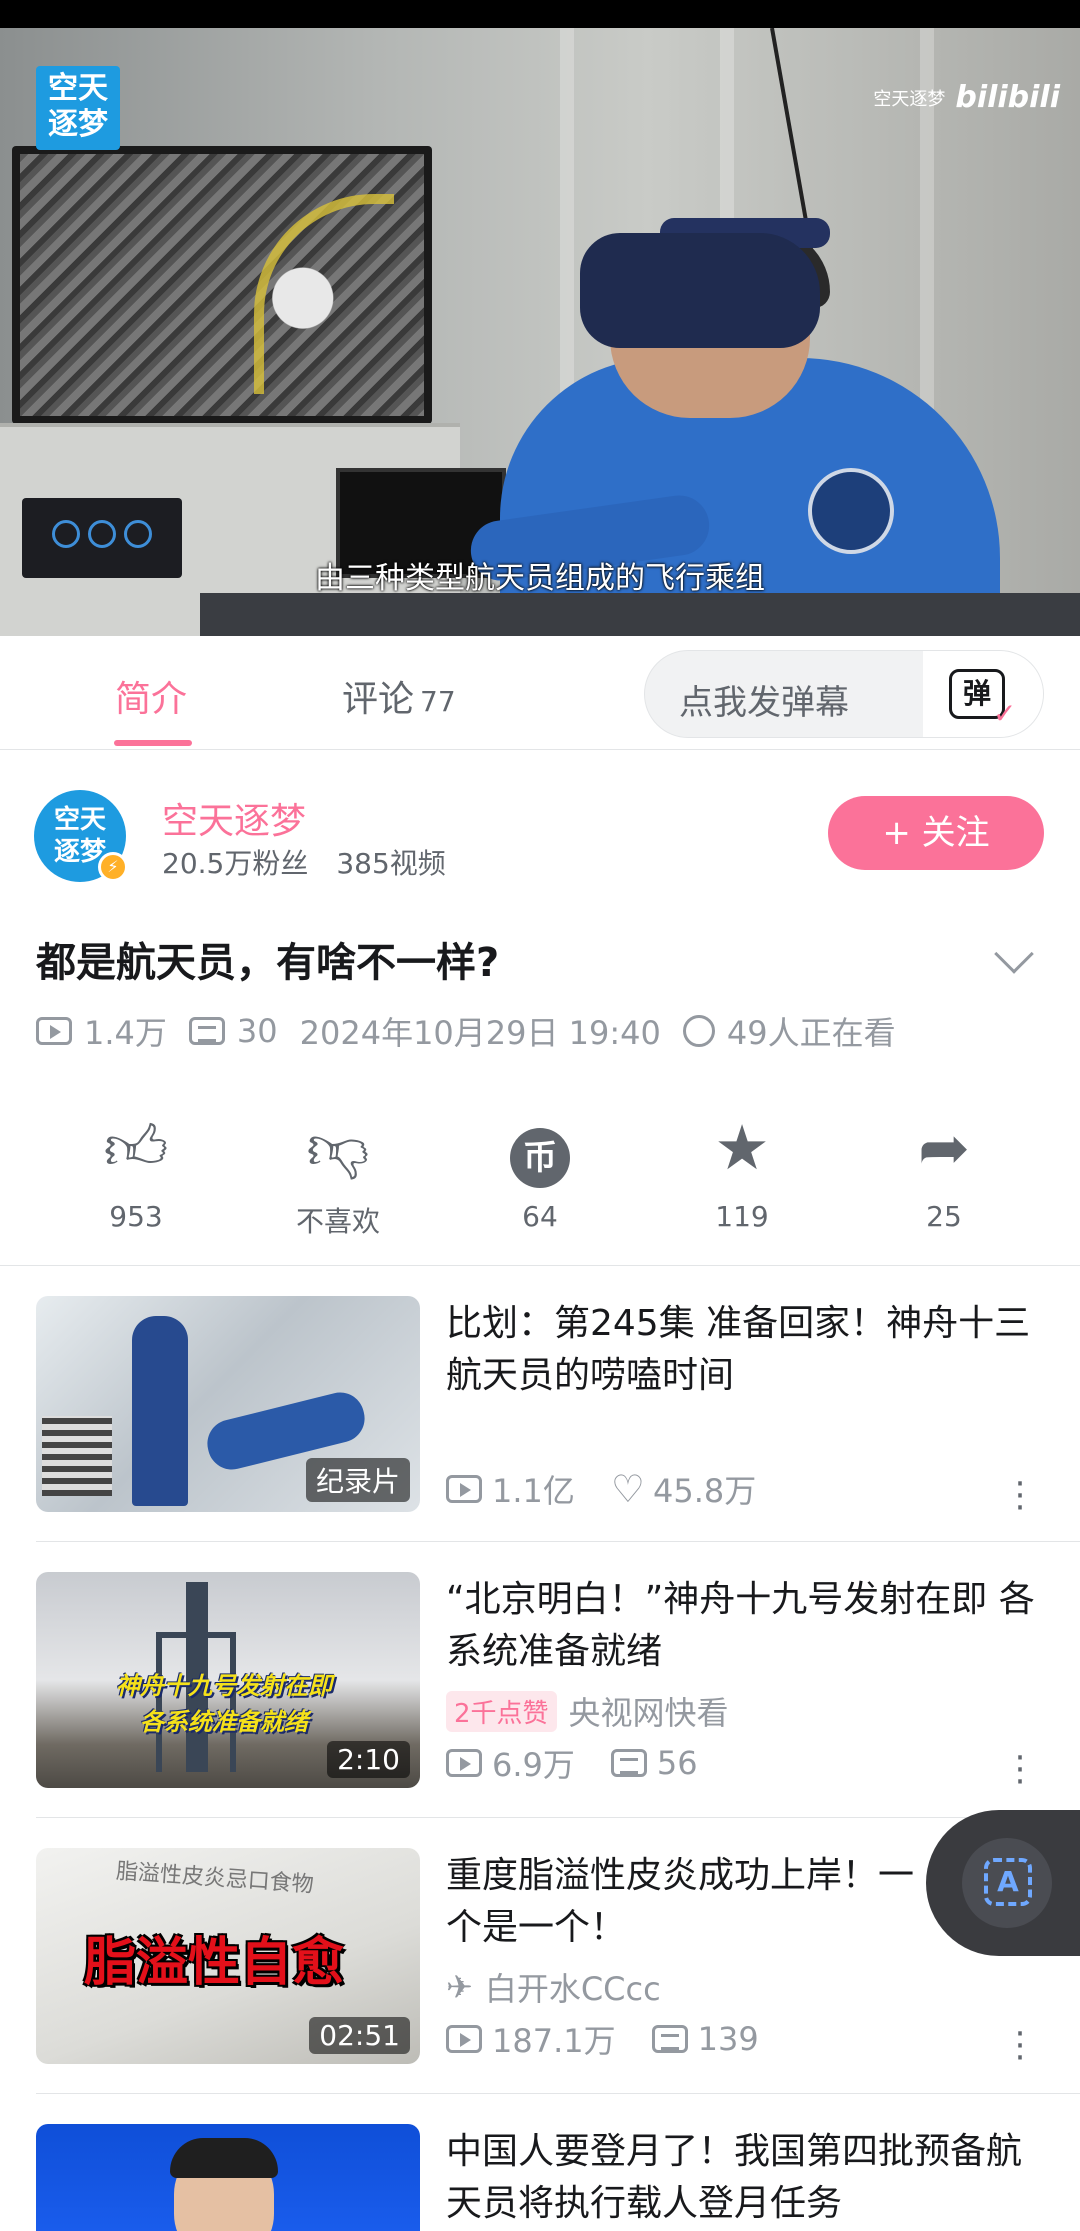  What do you see at coordinates (540, 1216) in the screenshot?
I see `coin-count: 64` at bounding box center [540, 1216].